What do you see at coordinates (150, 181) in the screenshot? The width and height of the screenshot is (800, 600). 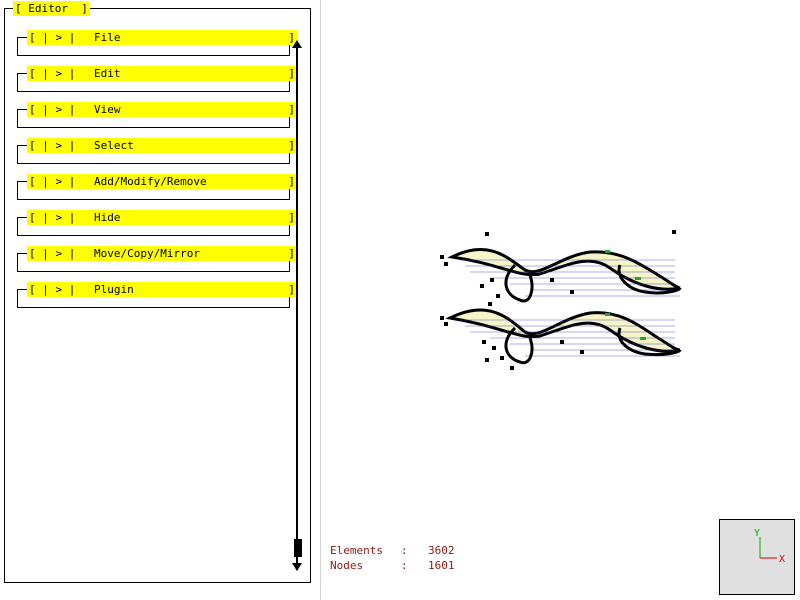 I see `menu-item-add-modify-remove-label: Add/Modify/Remove` at bounding box center [150, 181].